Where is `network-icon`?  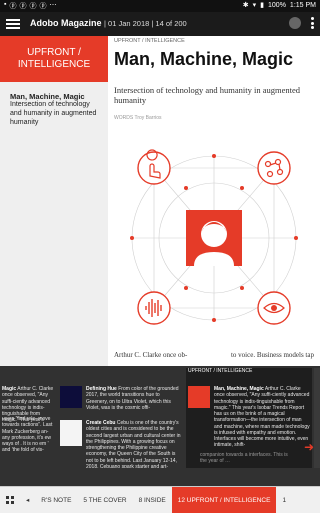
network-icon is located at coordinates (274, 168).